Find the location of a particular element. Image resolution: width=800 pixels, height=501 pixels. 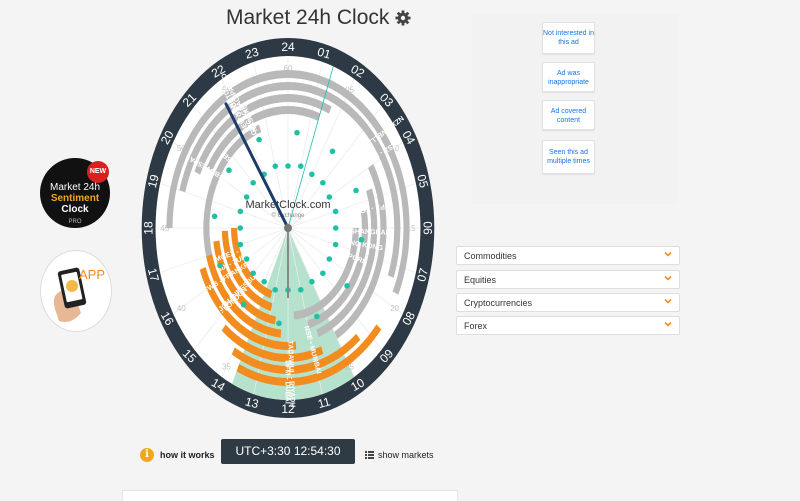

accordion-commodities: Commodities is located at coordinates (568, 255).